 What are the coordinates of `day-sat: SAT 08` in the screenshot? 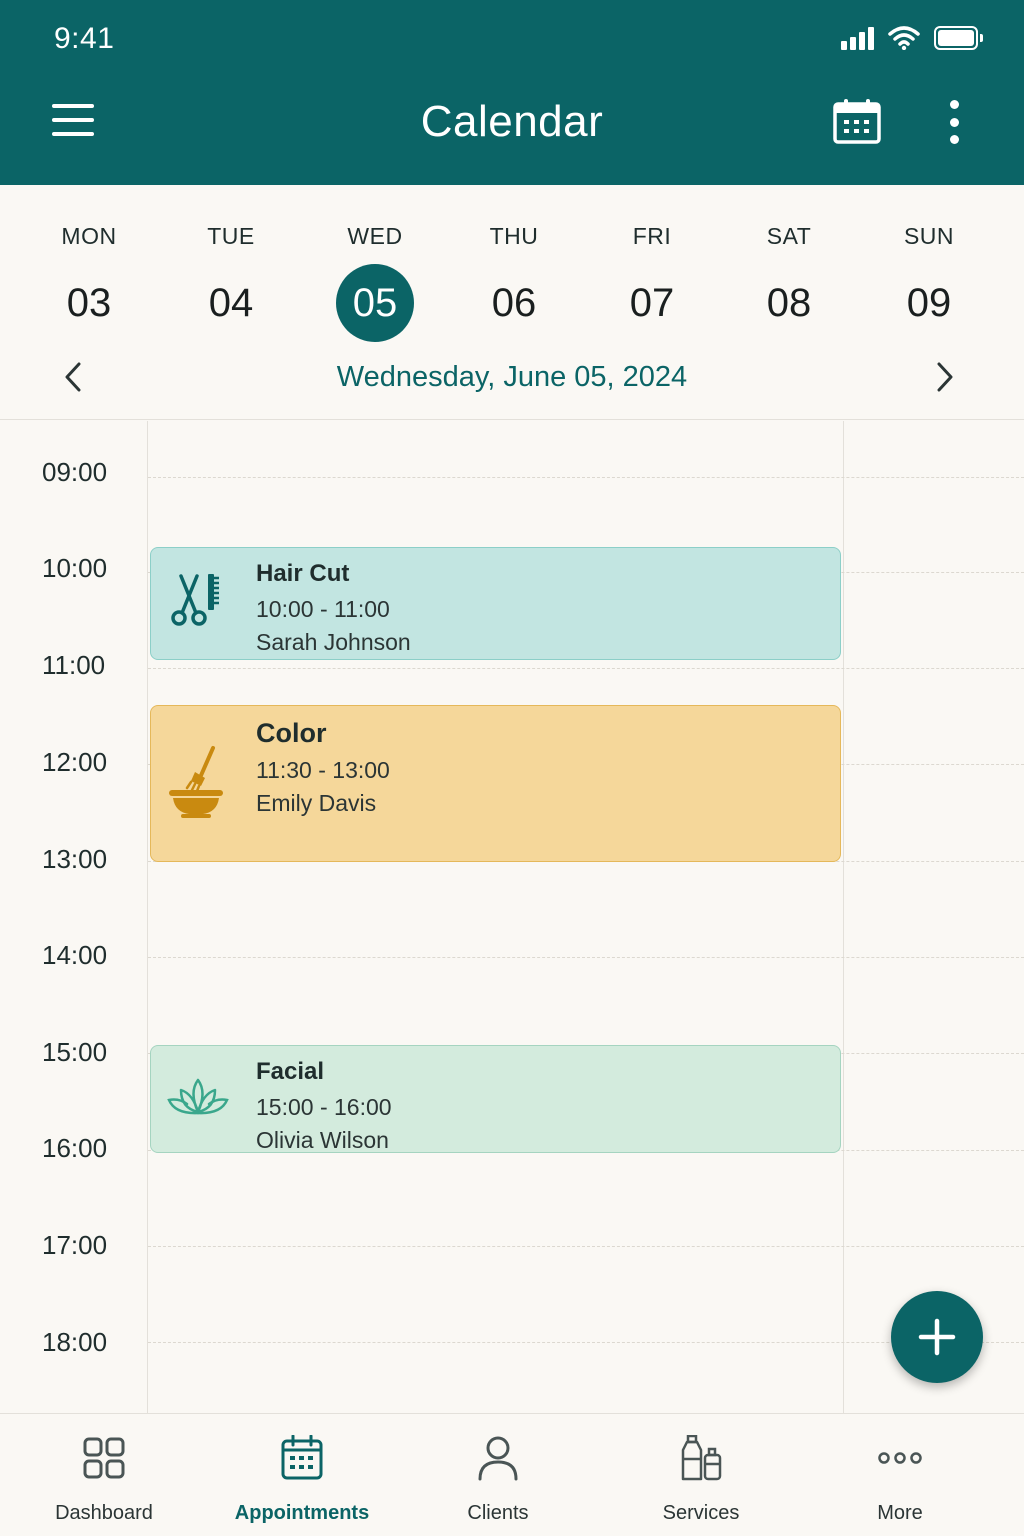 It's located at (789, 282).